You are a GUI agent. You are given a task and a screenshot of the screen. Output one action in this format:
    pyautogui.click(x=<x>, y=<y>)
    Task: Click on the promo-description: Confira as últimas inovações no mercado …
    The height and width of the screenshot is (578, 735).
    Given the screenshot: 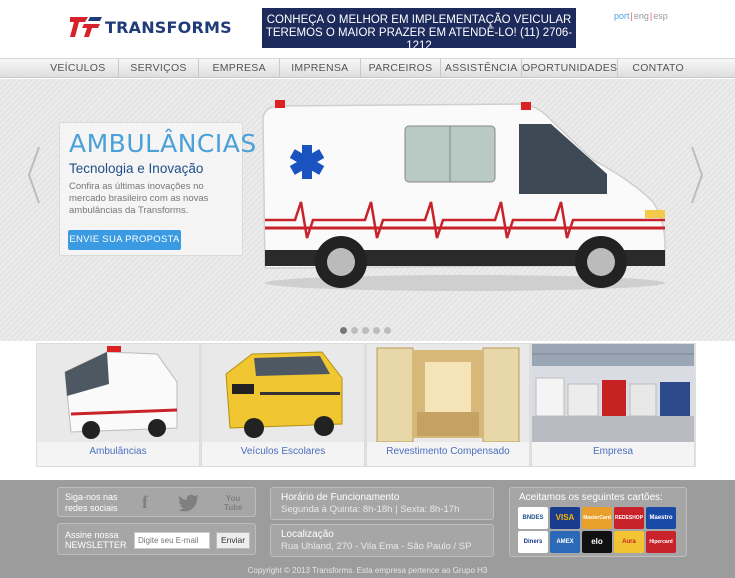 What is the action you would take?
    pyautogui.click(x=139, y=198)
    